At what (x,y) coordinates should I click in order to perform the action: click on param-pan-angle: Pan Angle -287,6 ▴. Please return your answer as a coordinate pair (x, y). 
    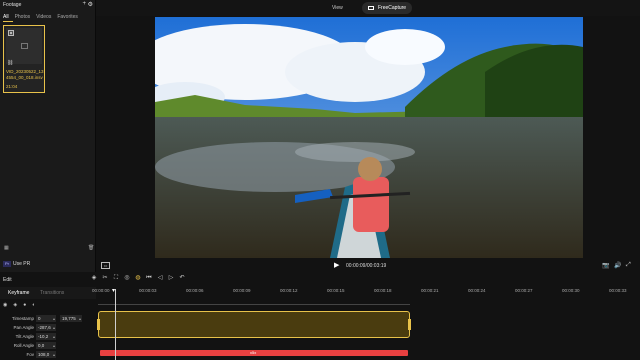
    Looking at the image, I should click on (48, 328).